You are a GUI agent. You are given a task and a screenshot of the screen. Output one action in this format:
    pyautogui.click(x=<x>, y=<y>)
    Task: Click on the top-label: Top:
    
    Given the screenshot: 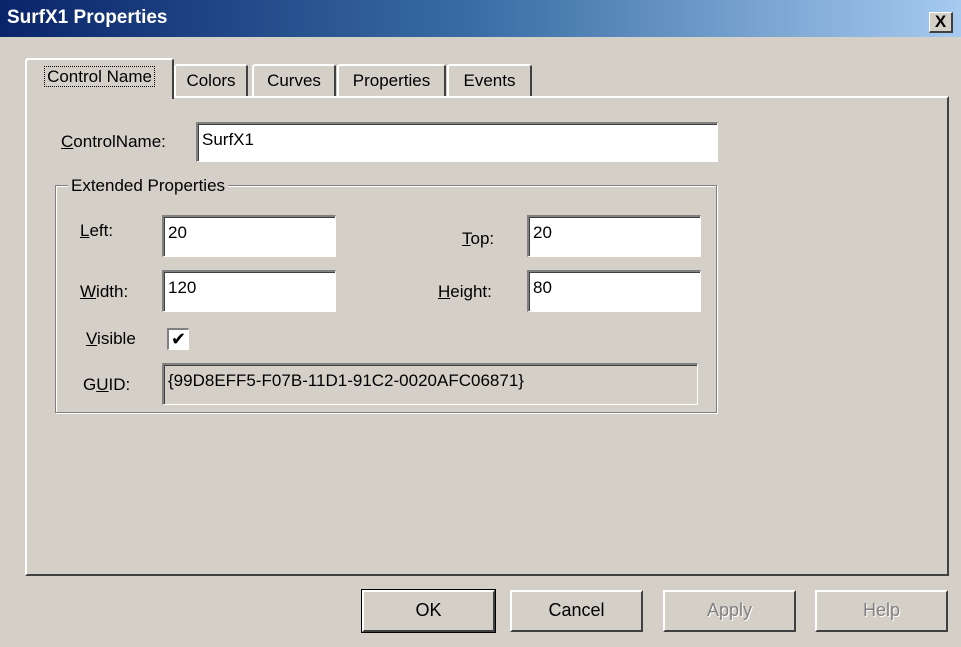 What is the action you would take?
    pyautogui.click(x=478, y=238)
    